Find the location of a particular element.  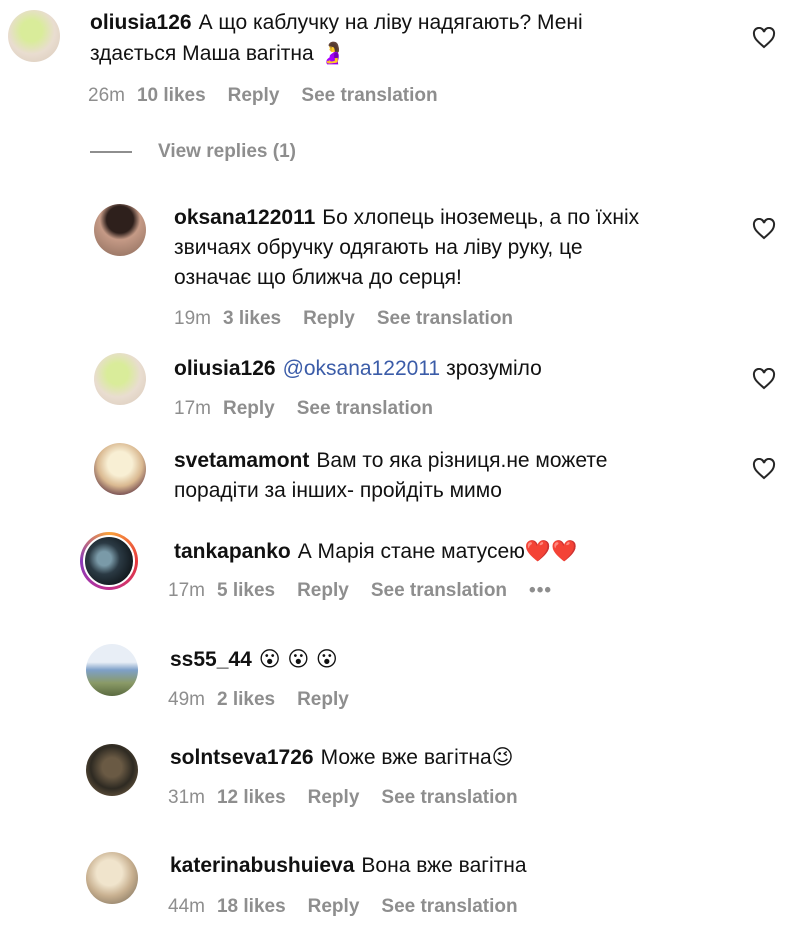

avatar-story-ring is located at coordinates (109, 561).